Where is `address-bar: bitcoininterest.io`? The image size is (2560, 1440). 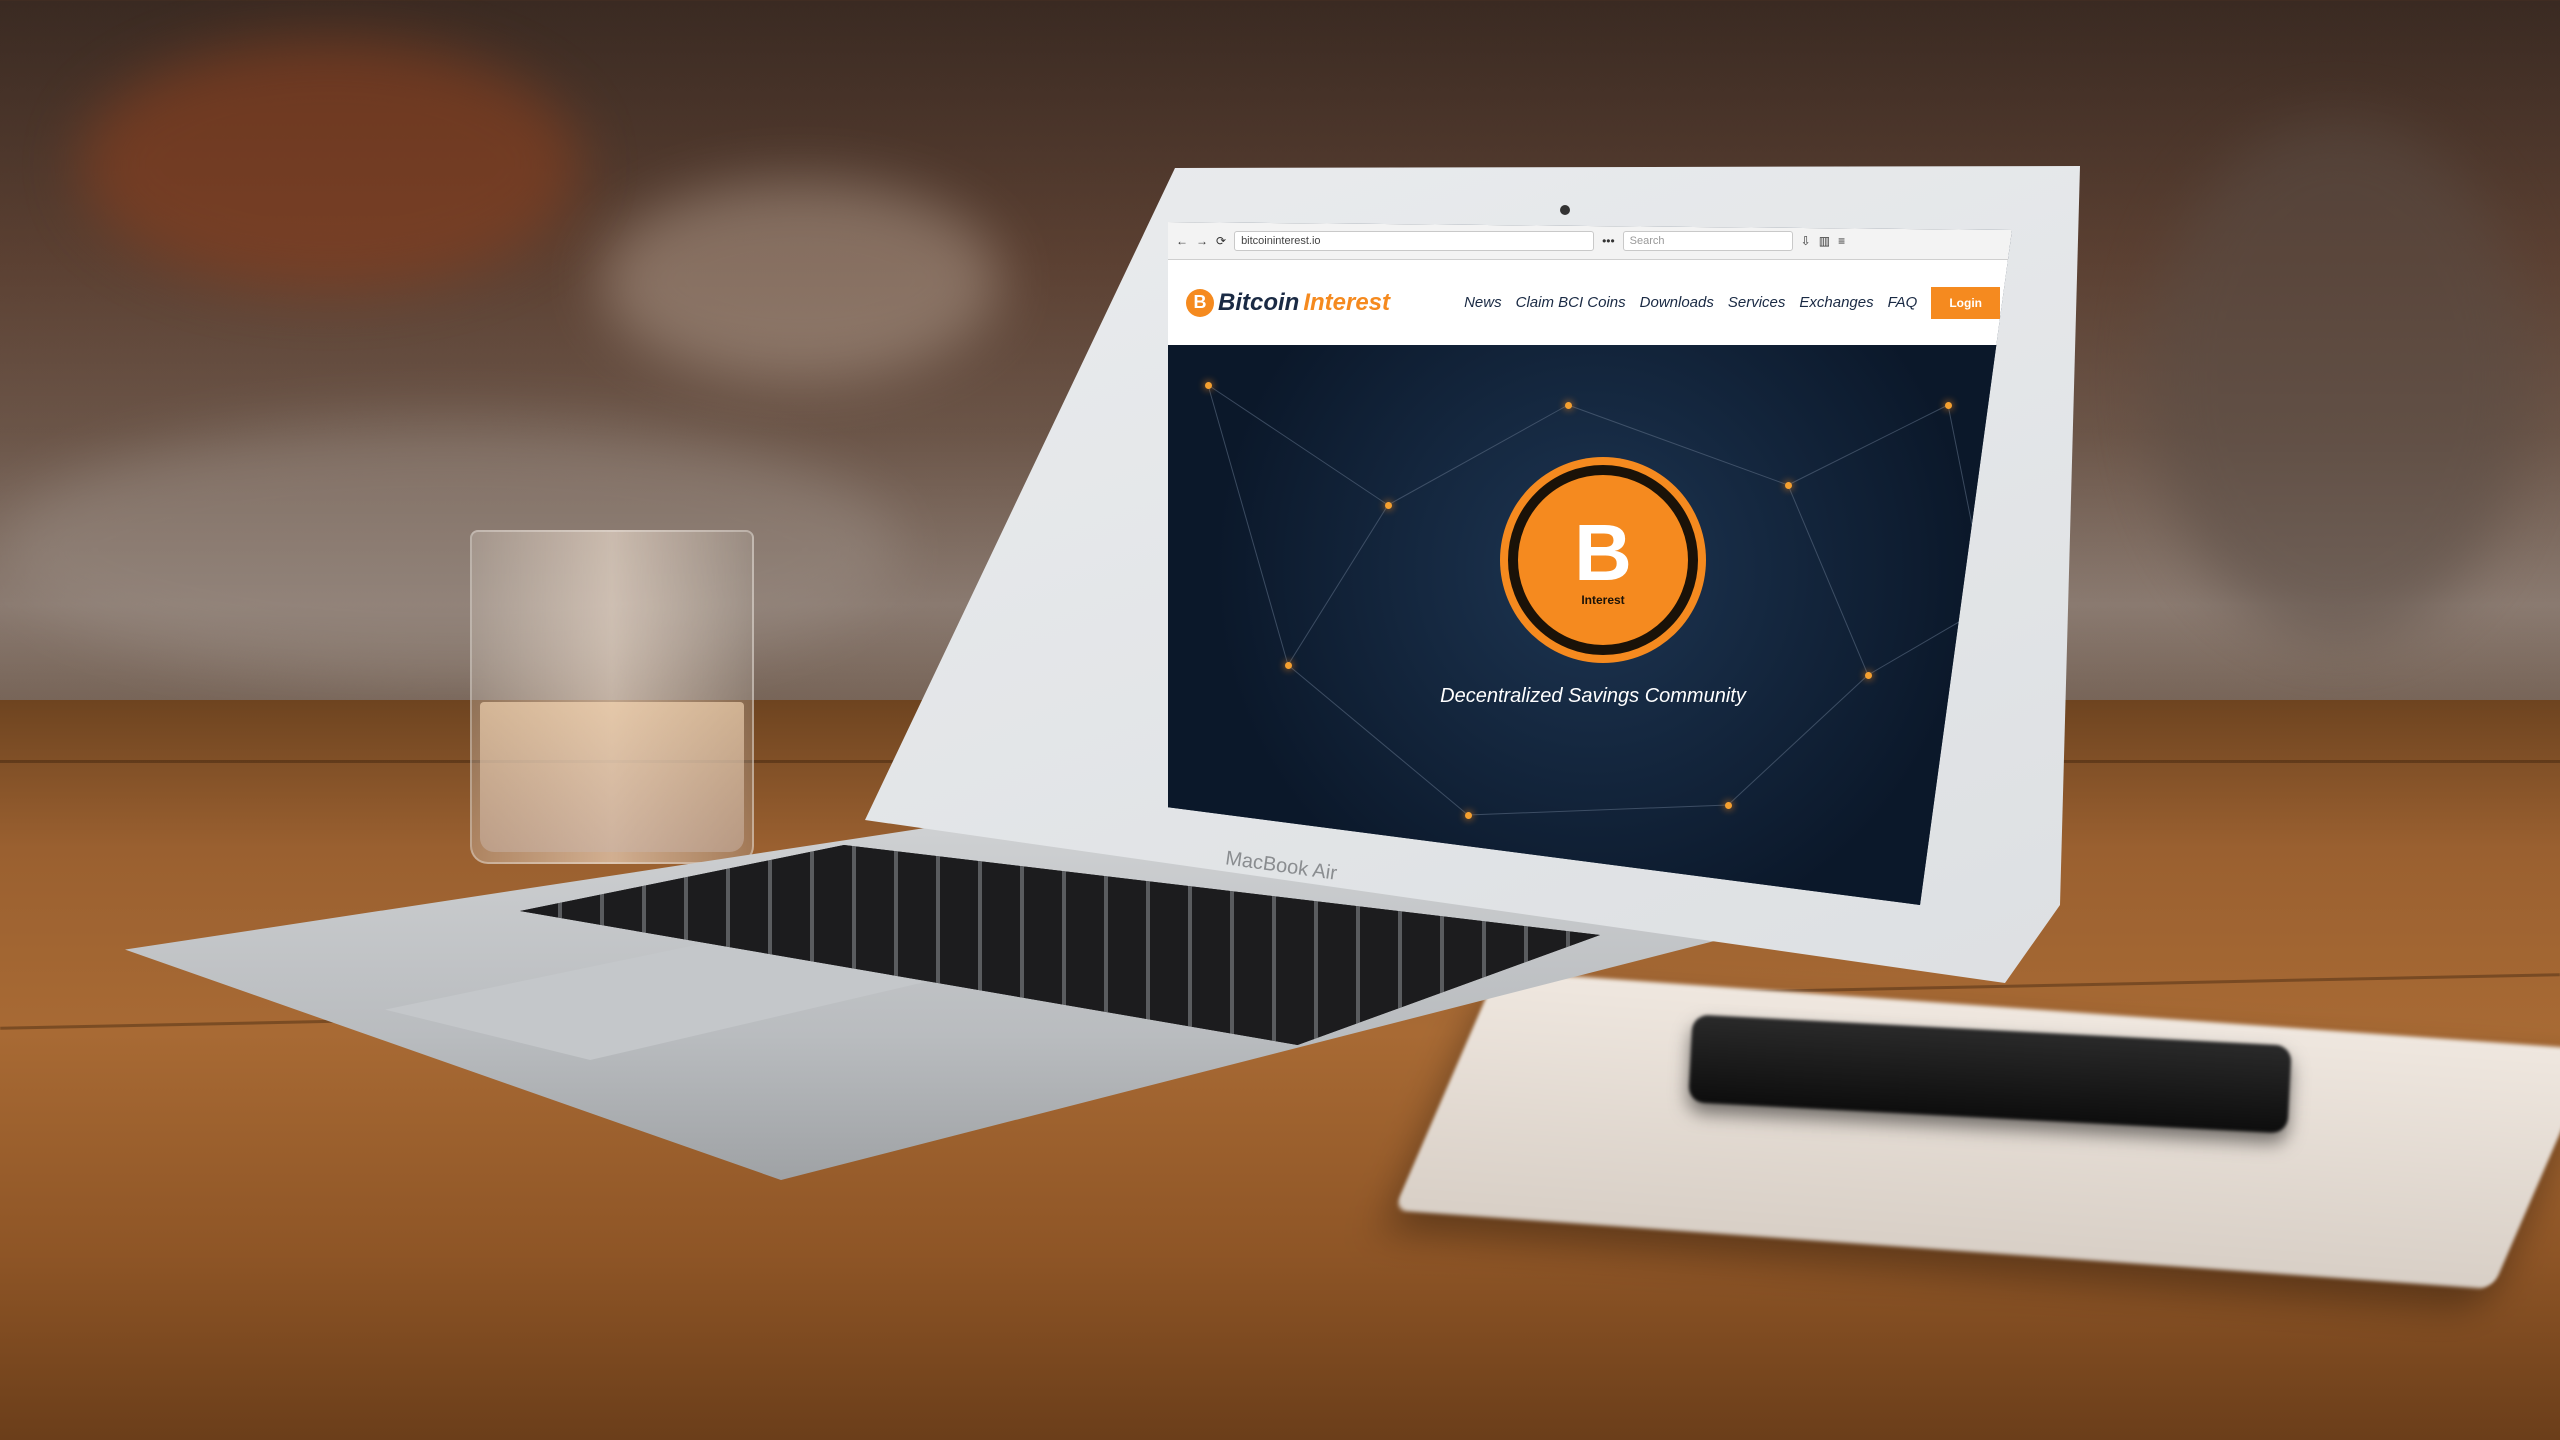 address-bar: bitcoininterest.io is located at coordinates (1414, 240).